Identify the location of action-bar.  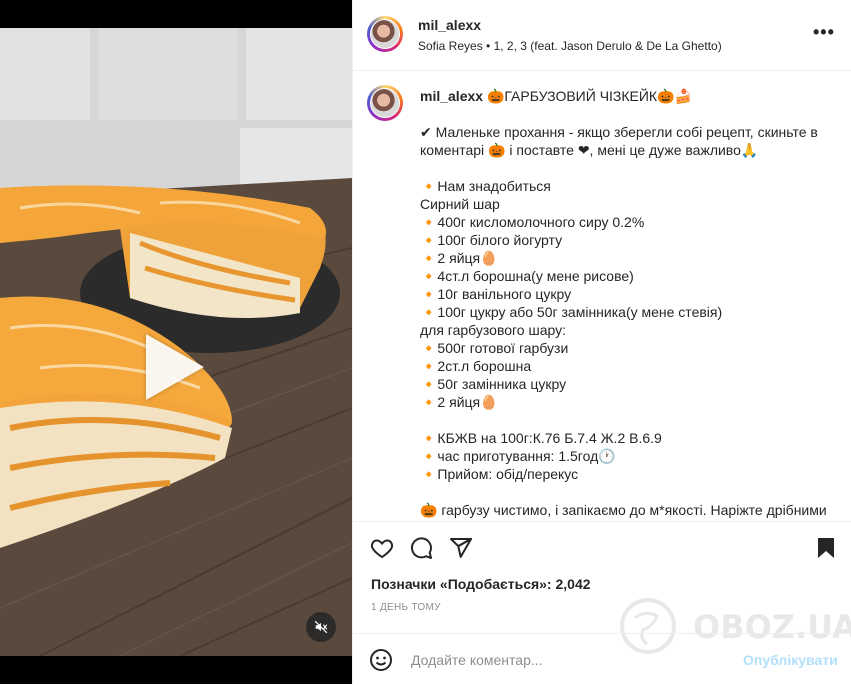
(602, 544).